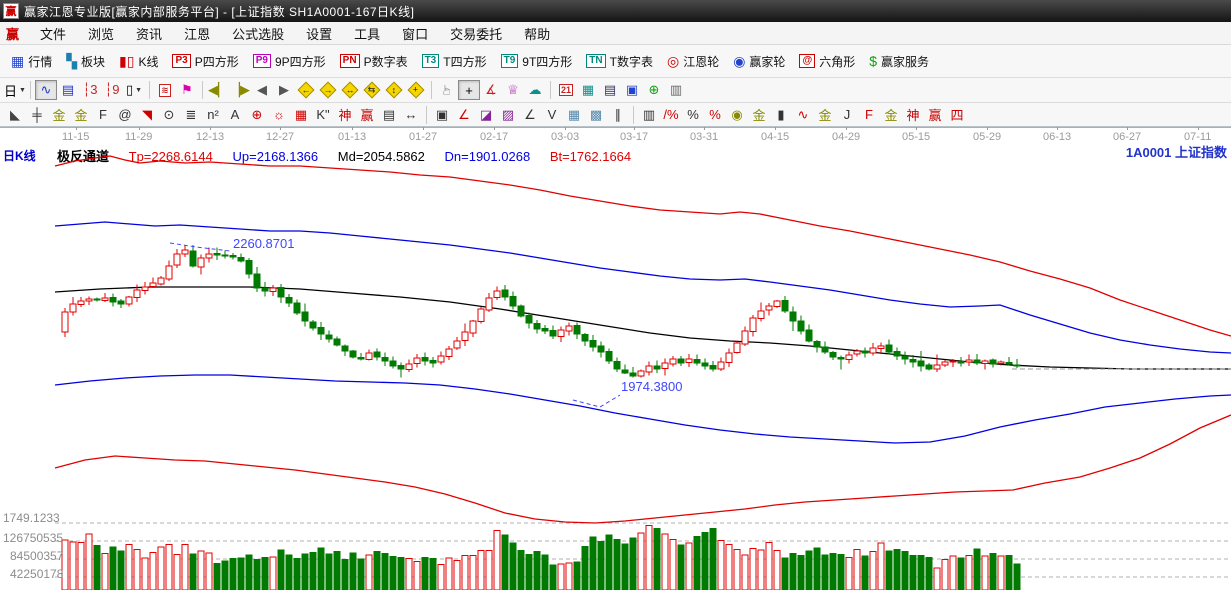 The height and width of the screenshot is (590, 1231). I want to click on gann-wheel-button: ◎ 江恩轮, so click(693, 61).